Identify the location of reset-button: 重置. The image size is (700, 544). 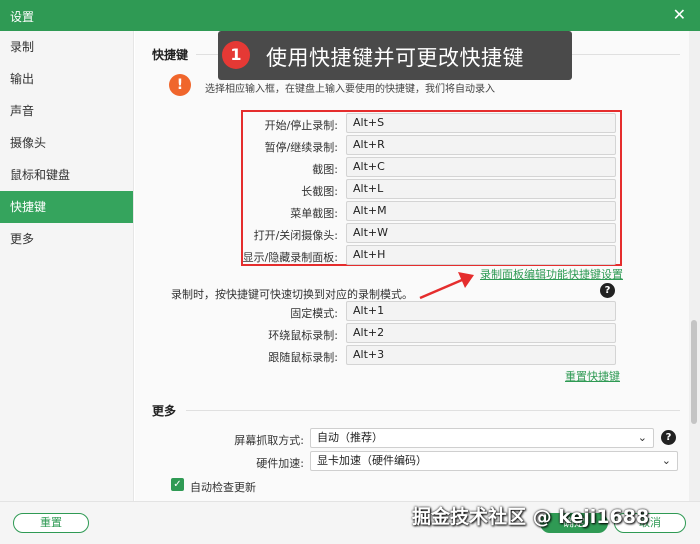
(51, 523).